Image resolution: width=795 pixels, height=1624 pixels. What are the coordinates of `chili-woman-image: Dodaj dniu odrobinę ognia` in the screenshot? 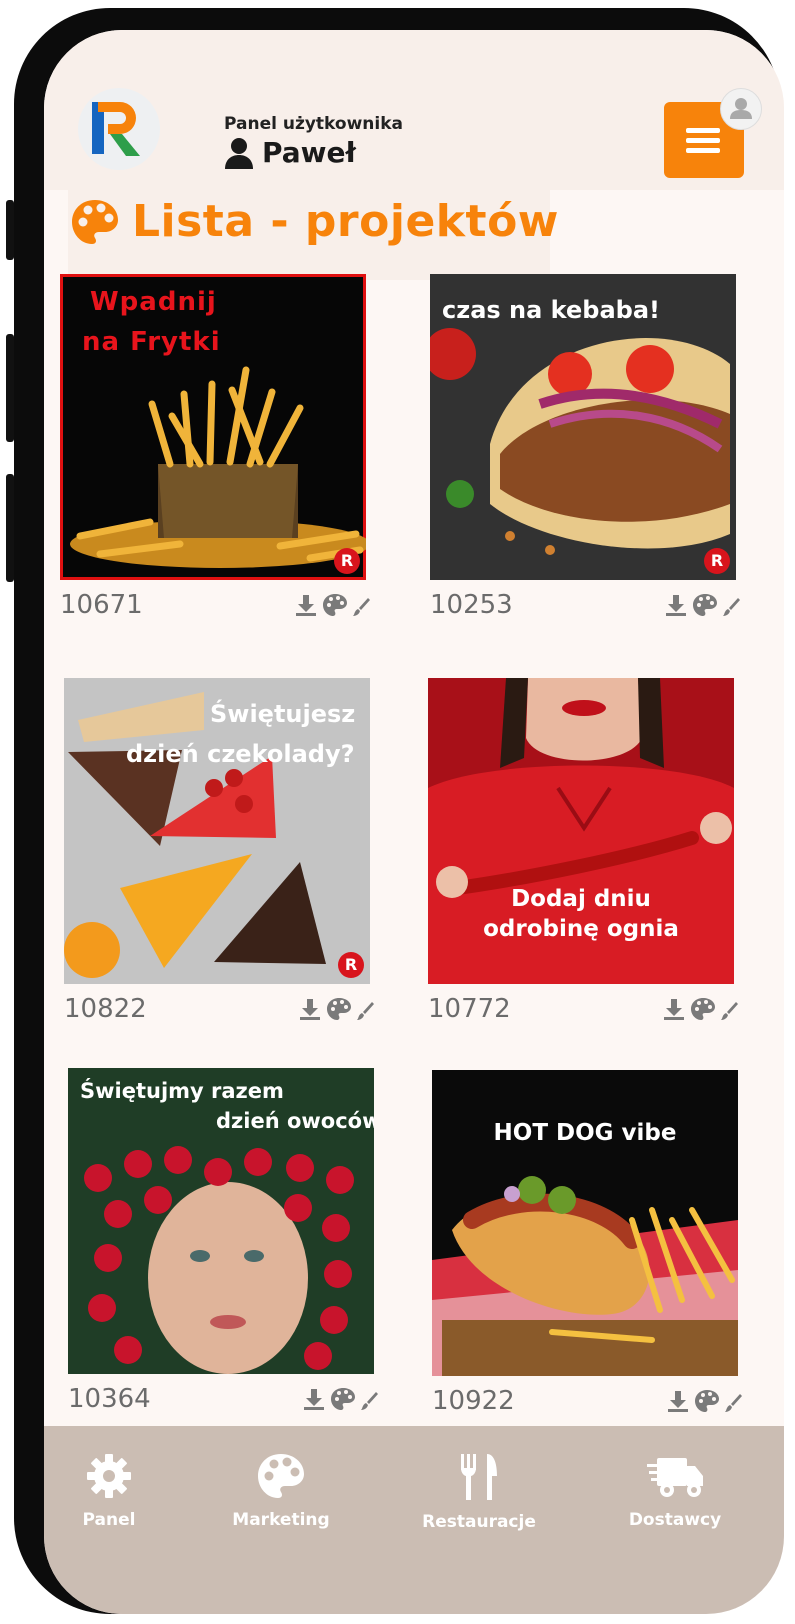 It's located at (581, 831).